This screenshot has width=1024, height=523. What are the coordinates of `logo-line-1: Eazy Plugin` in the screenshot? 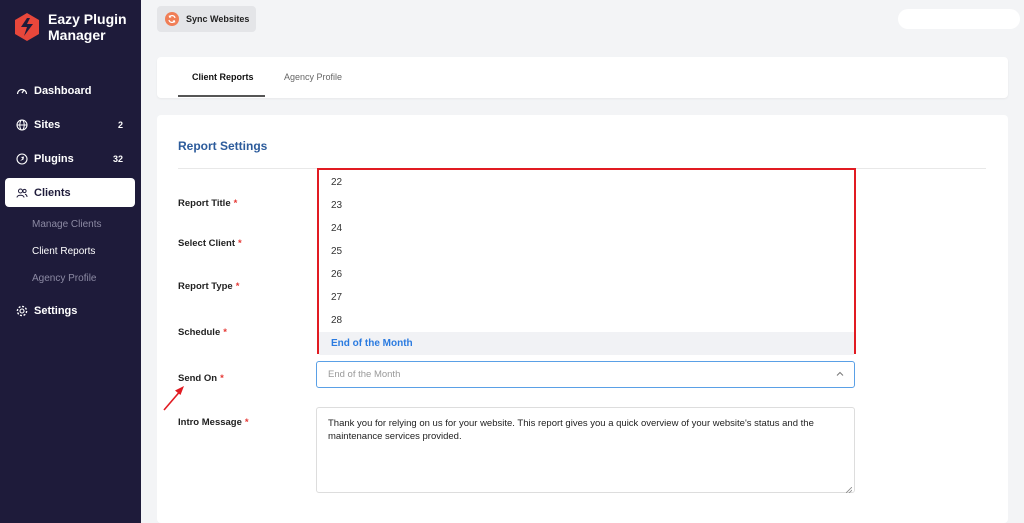 It's located at (87, 19).